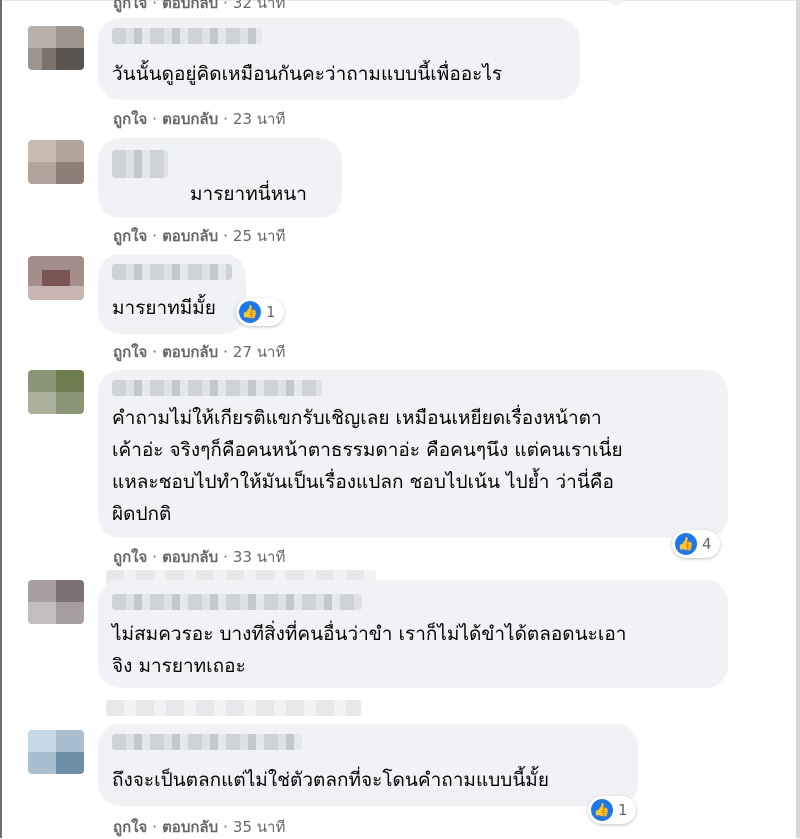 This screenshot has height=839, width=800. I want to click on comment-time: 32 นาที, so click(259, 6).